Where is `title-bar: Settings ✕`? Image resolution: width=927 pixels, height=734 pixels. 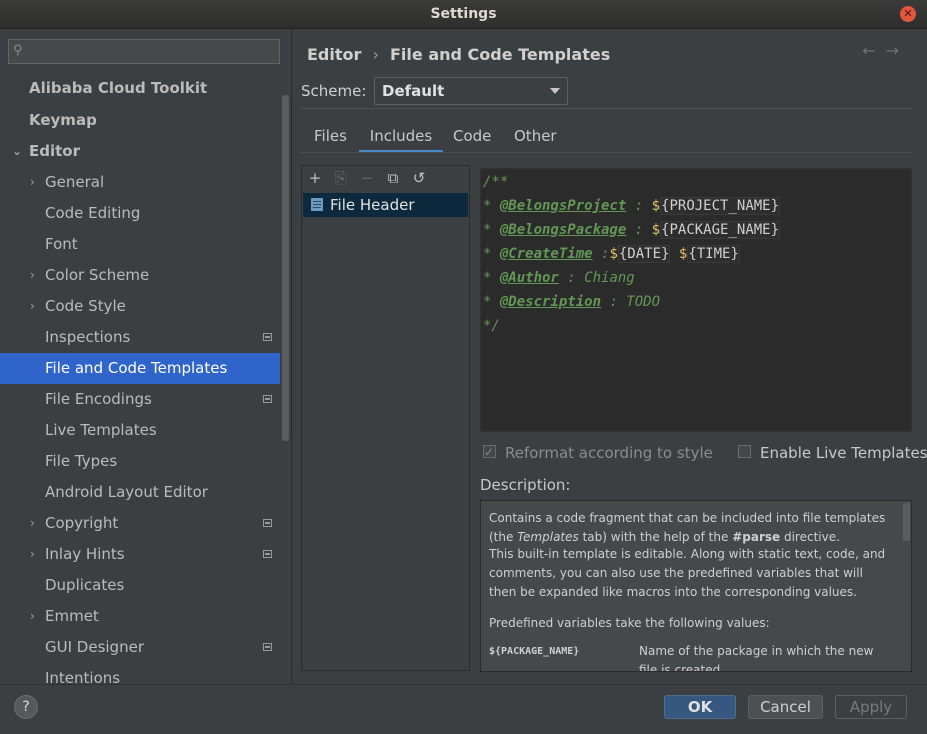 title-bar: Settings ✕ is located at coordinates (463, 14).